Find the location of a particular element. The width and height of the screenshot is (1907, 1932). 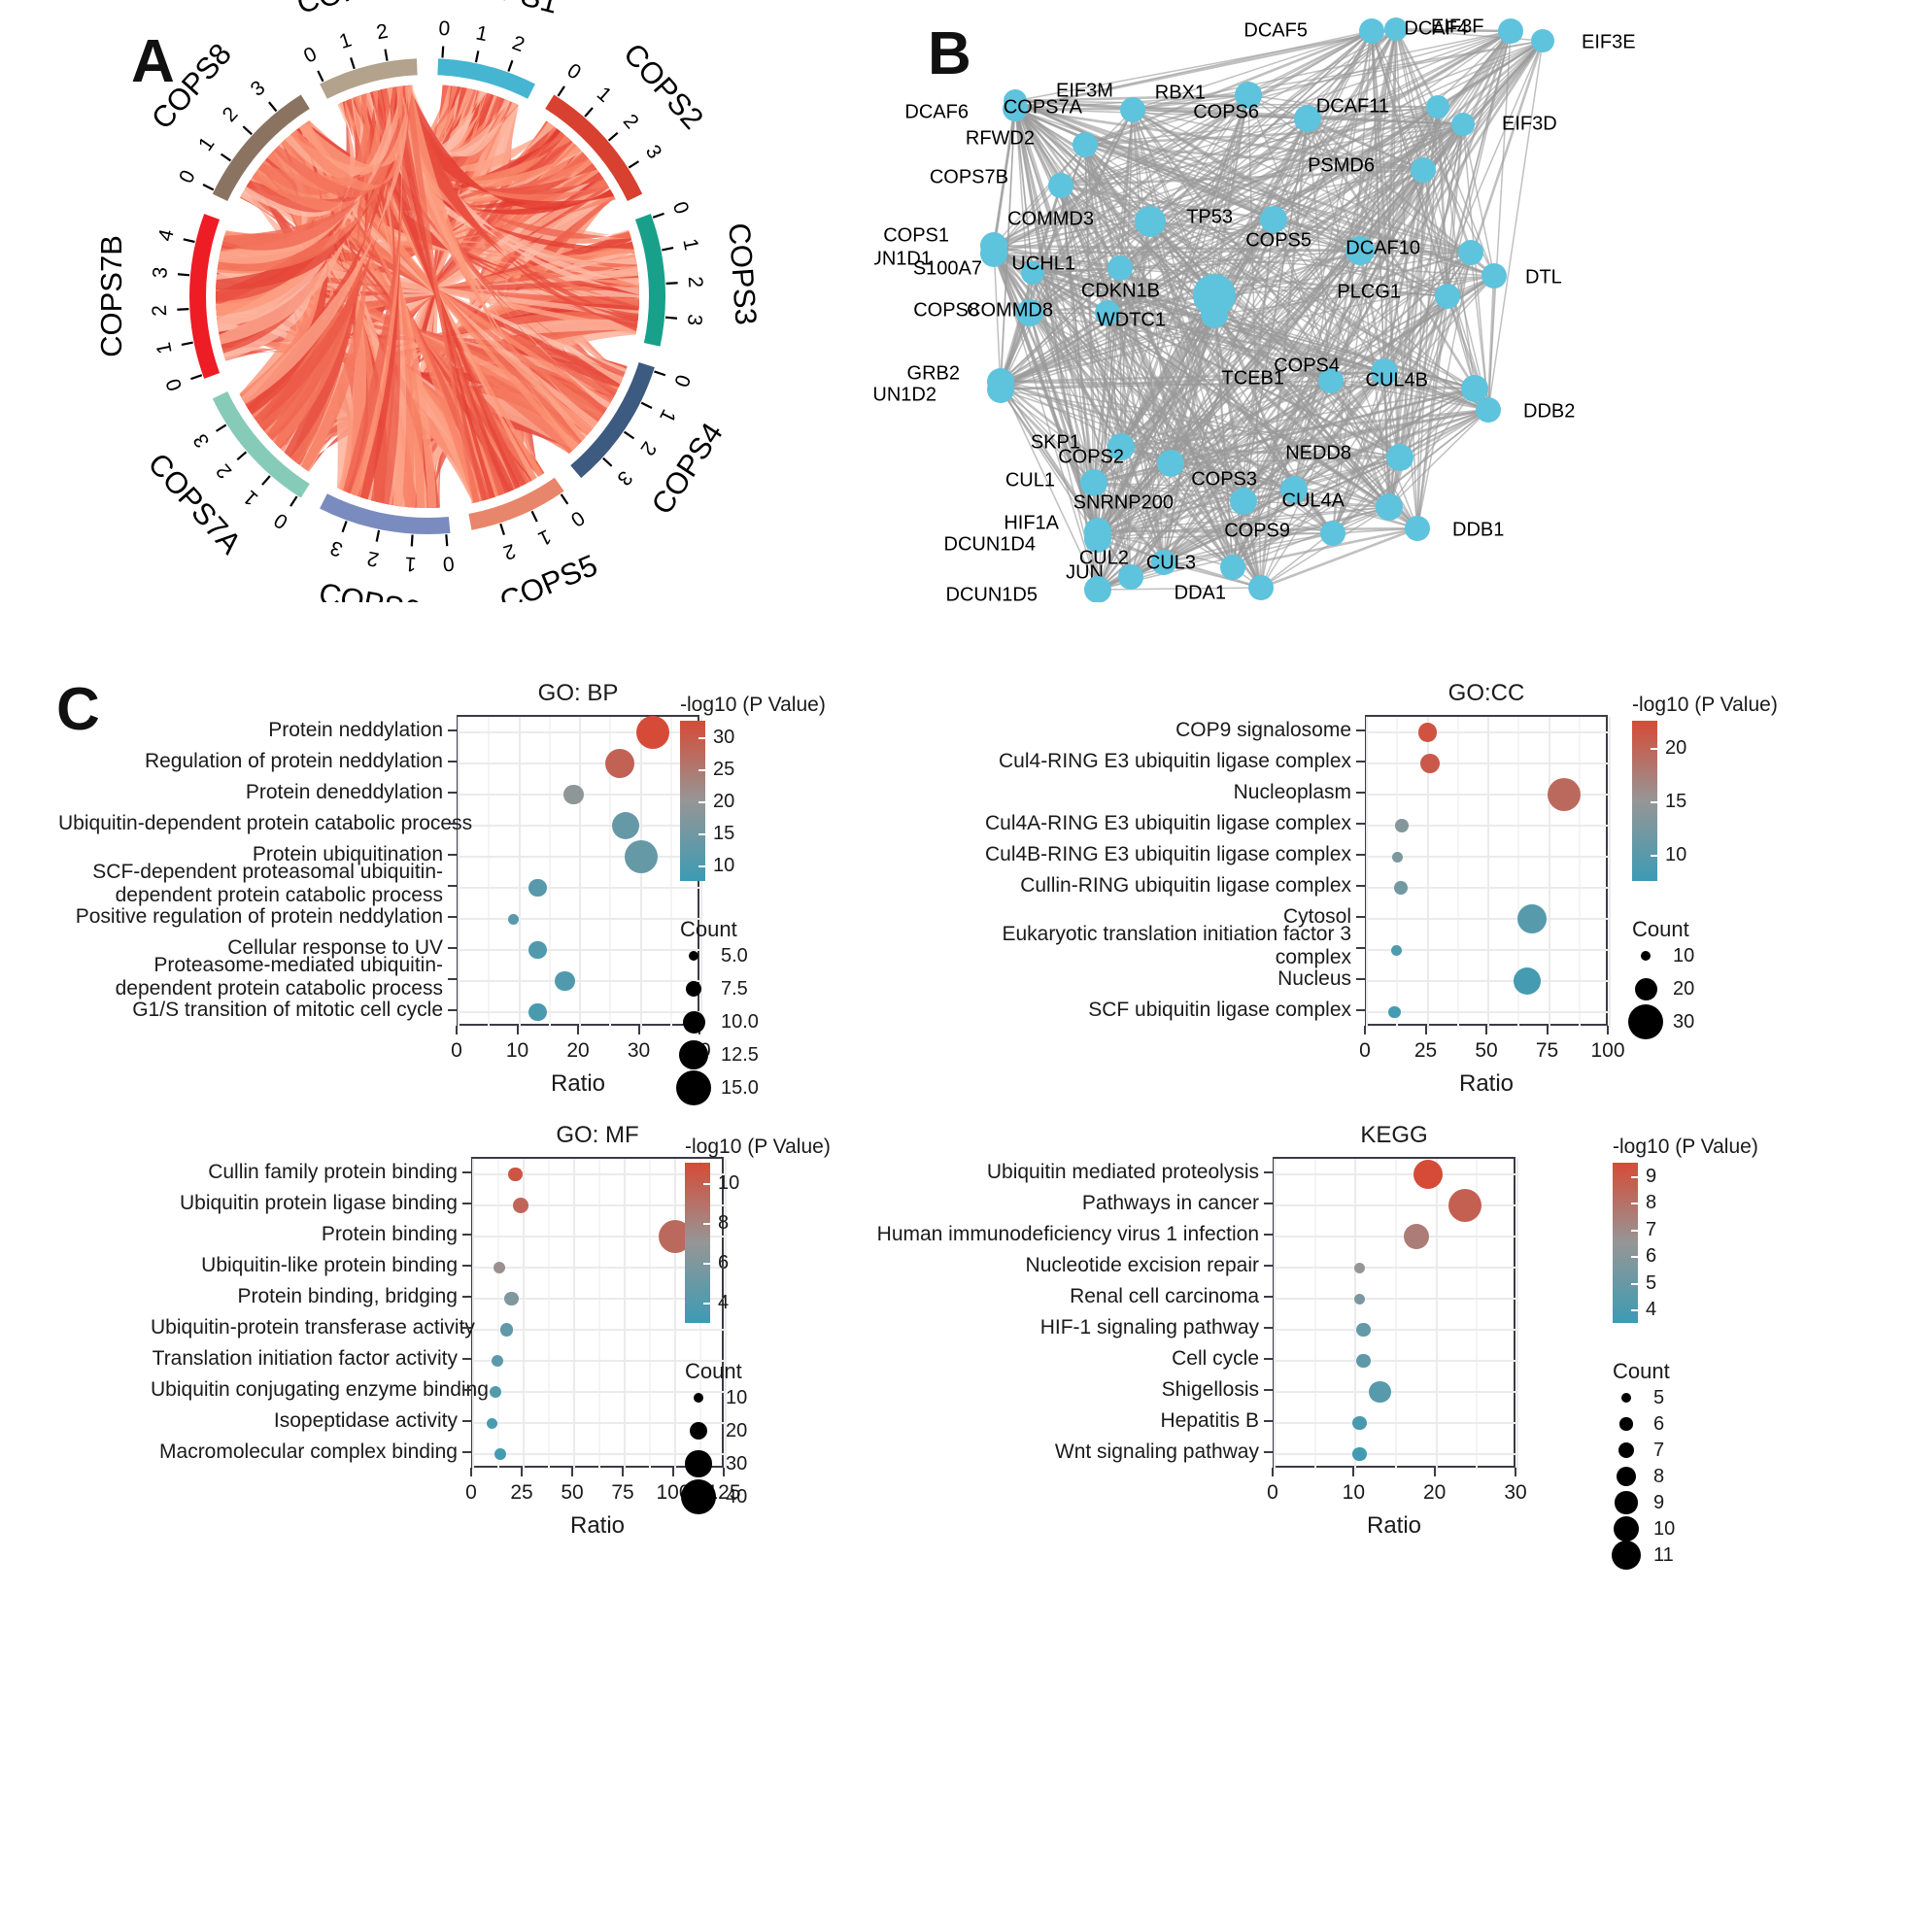

color-legend-tick-label: 9 is located at coordinates (1652, 1176).